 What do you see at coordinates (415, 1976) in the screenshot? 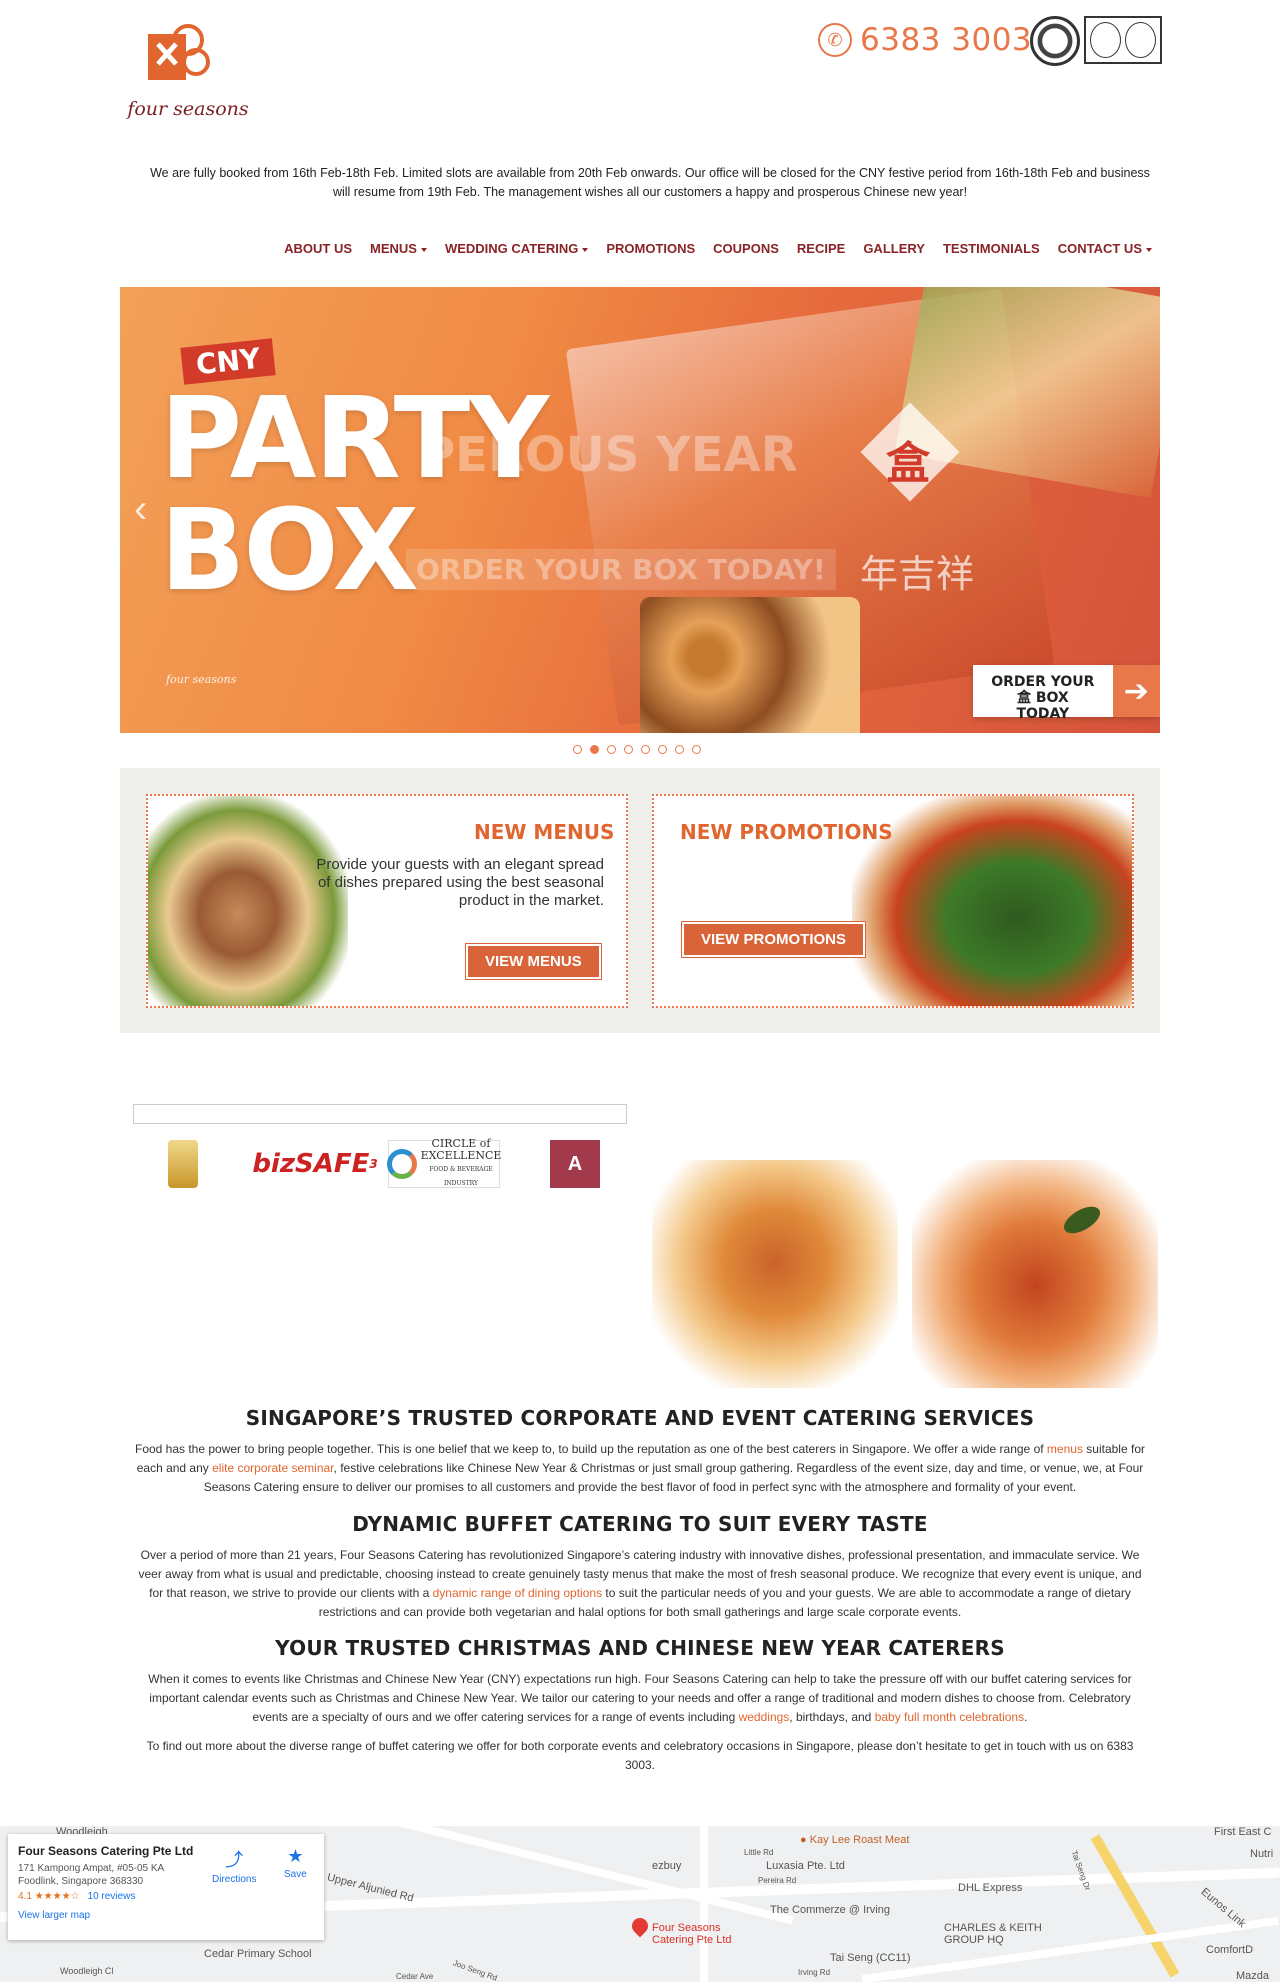
I see `map-label: Cedar Ave` at bounding box center [415, 1976].